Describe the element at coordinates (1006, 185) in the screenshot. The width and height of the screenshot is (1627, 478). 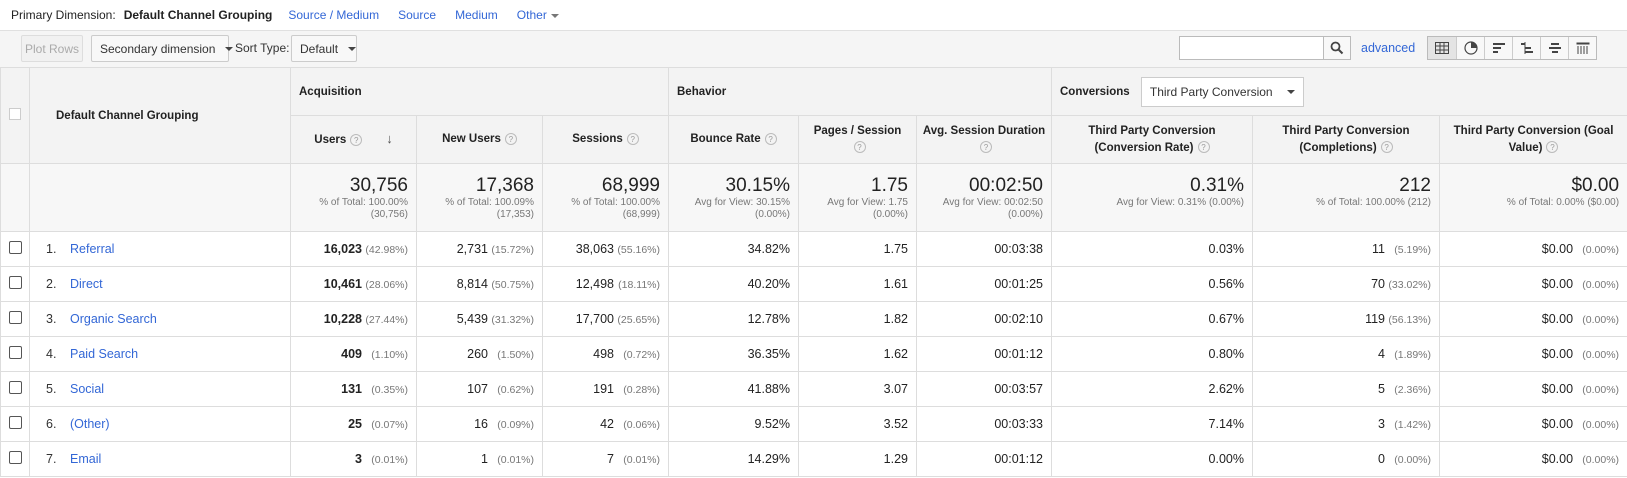
I see `total-value: 00:02:50` at that location.